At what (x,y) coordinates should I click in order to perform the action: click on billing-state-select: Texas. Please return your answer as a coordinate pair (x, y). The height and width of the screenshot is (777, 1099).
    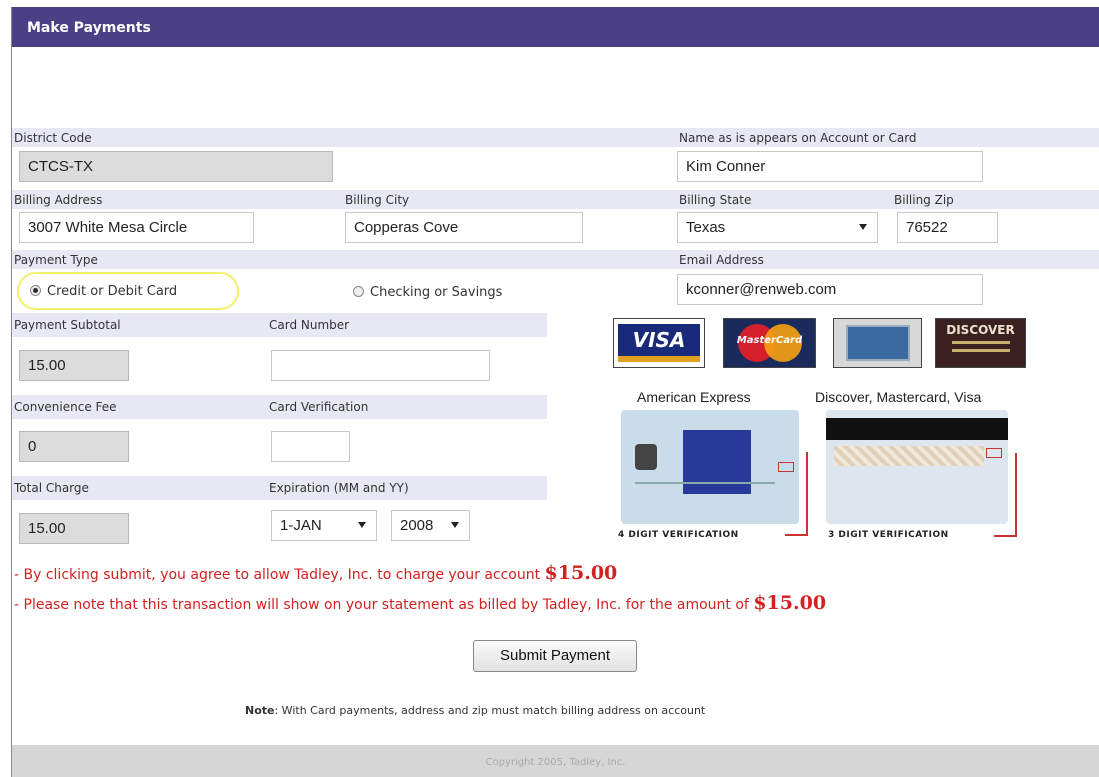
    Looking at the image, I should click on (777, 227).